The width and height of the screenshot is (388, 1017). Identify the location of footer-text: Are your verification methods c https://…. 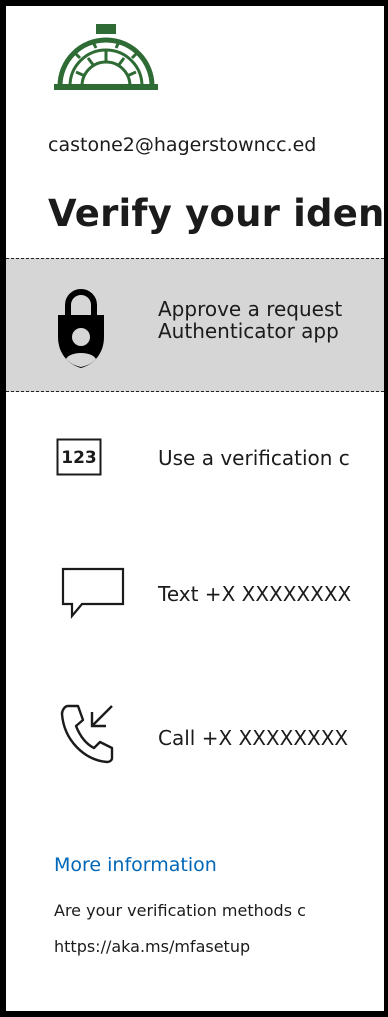
(180, 929).